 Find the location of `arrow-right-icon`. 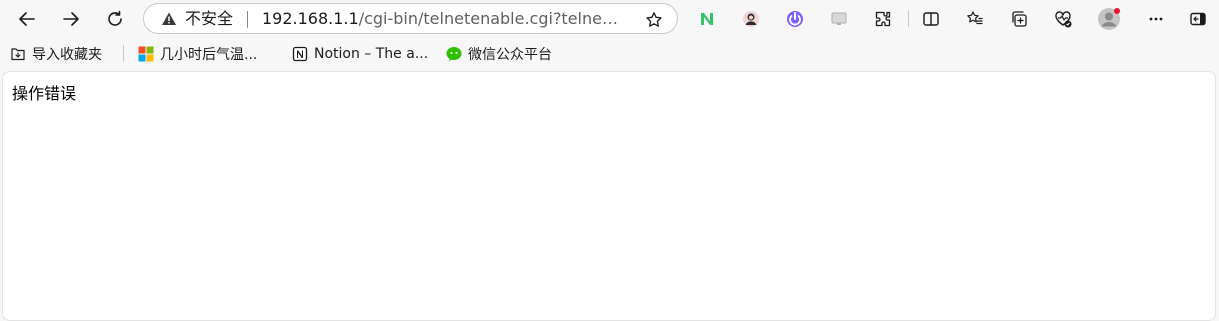

arrow-right-icon is located at coordinates (71, 19).